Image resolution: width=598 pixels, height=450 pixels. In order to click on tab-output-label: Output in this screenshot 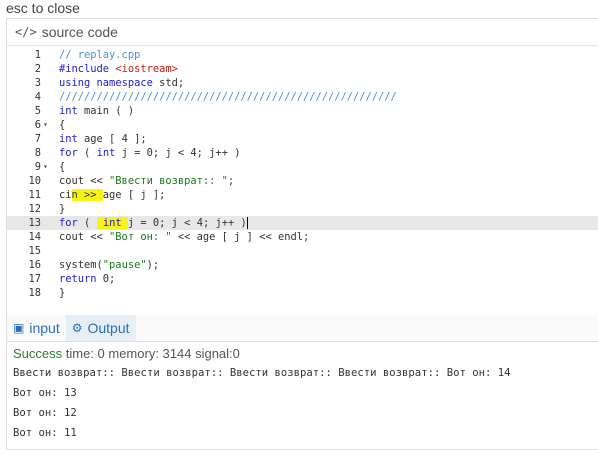, I will do `click(108, 328)`.